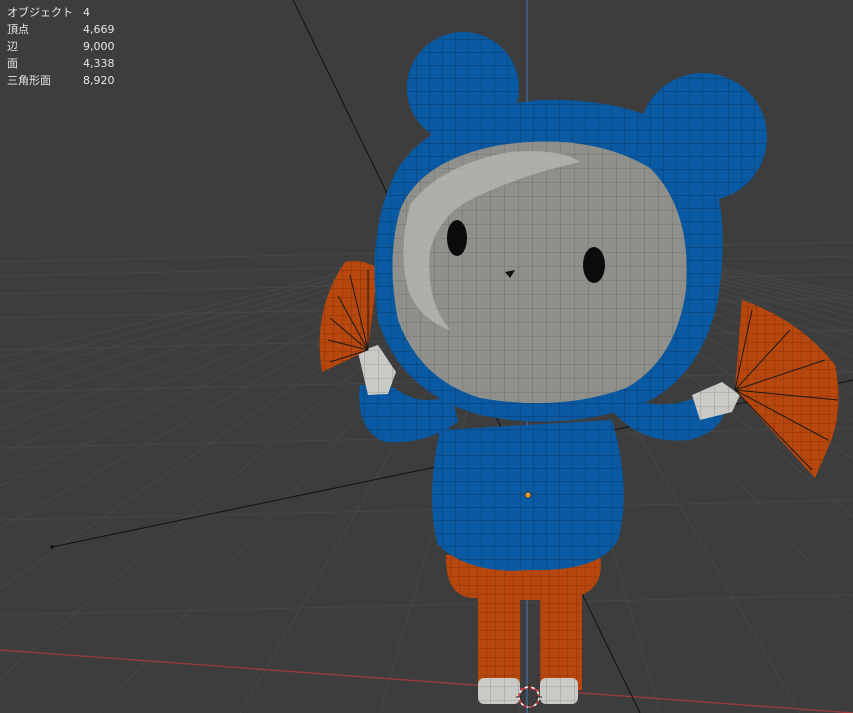 This screenshot has width=853, height=713. What do you see at coordinates (52, 547) in the screenshot?
I see `light-point` at bounding box center [52, 547].